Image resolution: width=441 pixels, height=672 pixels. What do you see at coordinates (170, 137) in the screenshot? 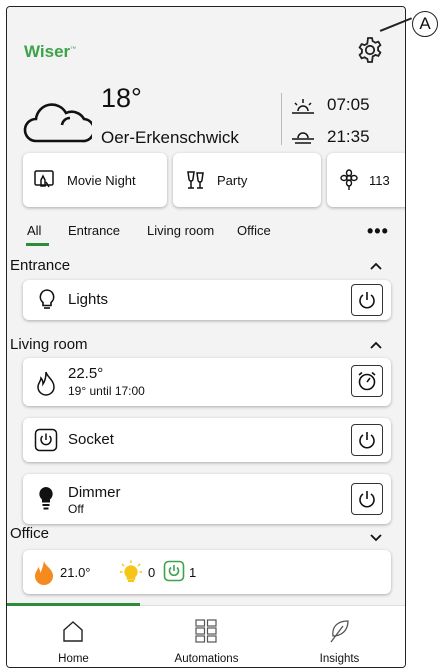
I see `location-name: Oer-Erkenschwick` at bounding box center [170, 137].